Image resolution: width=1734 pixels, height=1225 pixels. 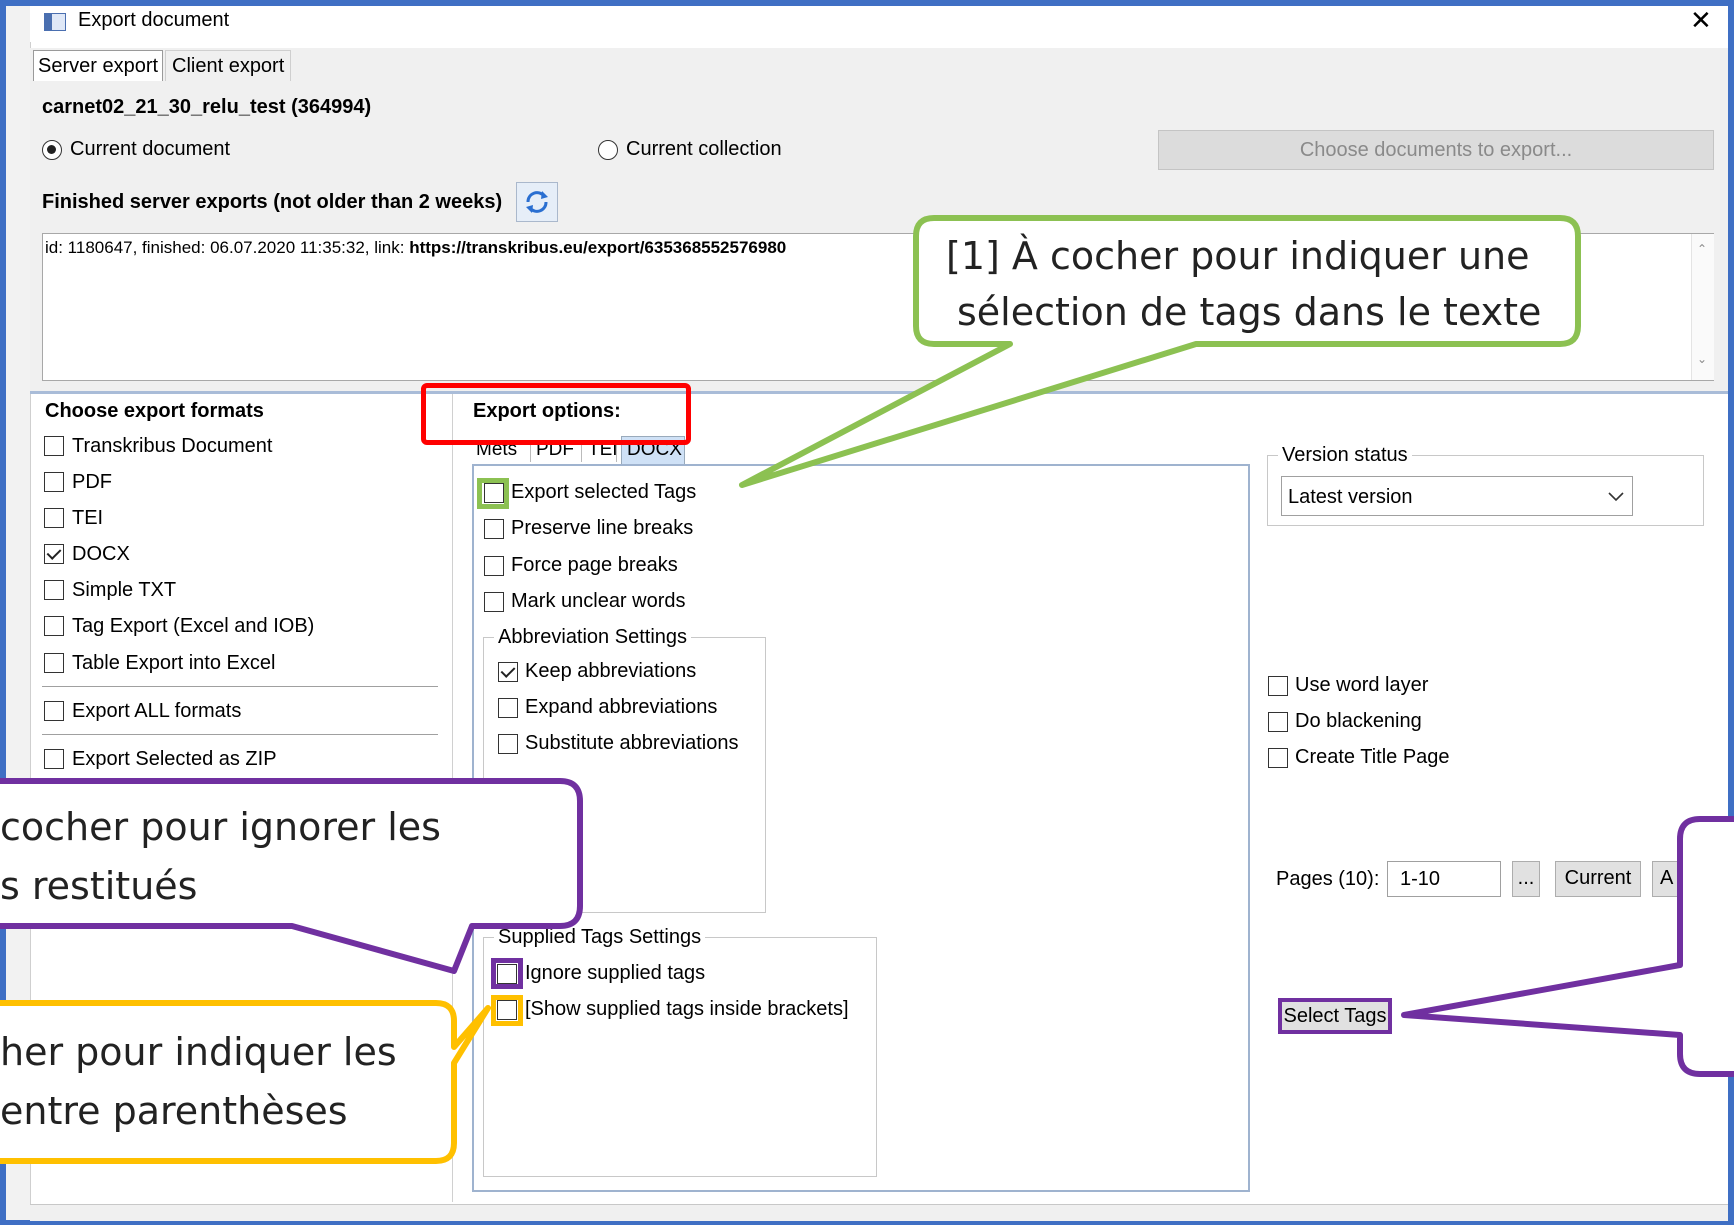 What do you see at coordinates (1249, 312) in the screenshot?
I see `callout-green-line-2: sélection de tags dans le texte` at bounding box center [1249, 312].